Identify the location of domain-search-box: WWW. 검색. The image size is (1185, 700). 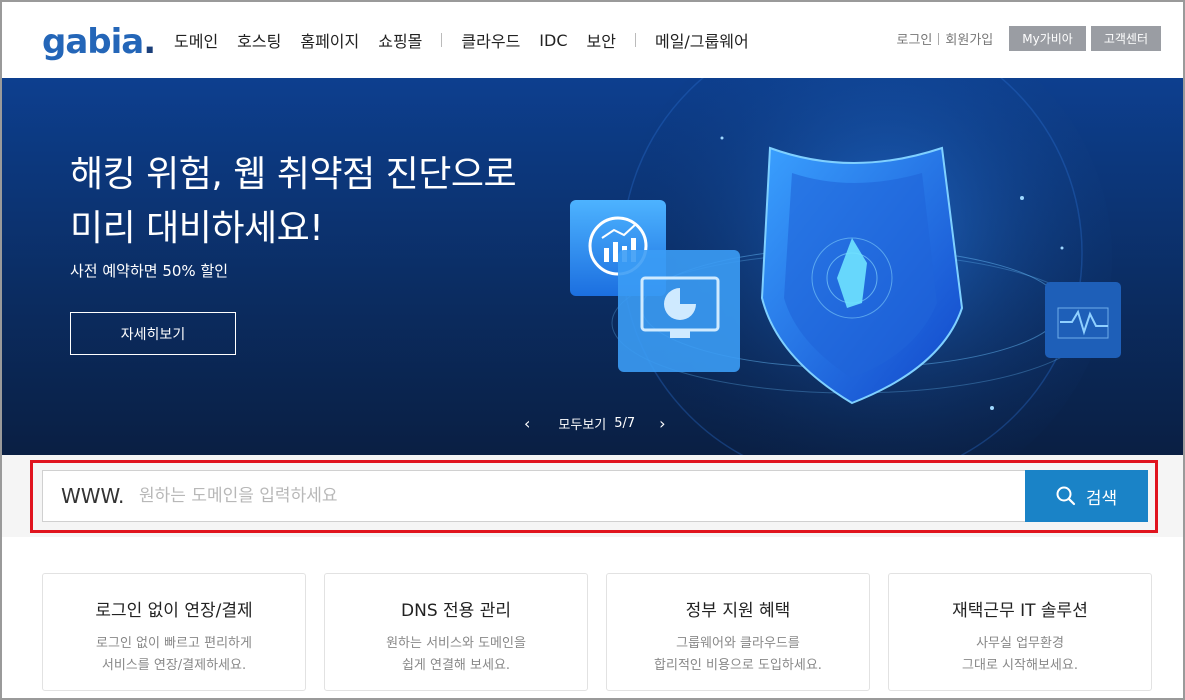
(595, 496).